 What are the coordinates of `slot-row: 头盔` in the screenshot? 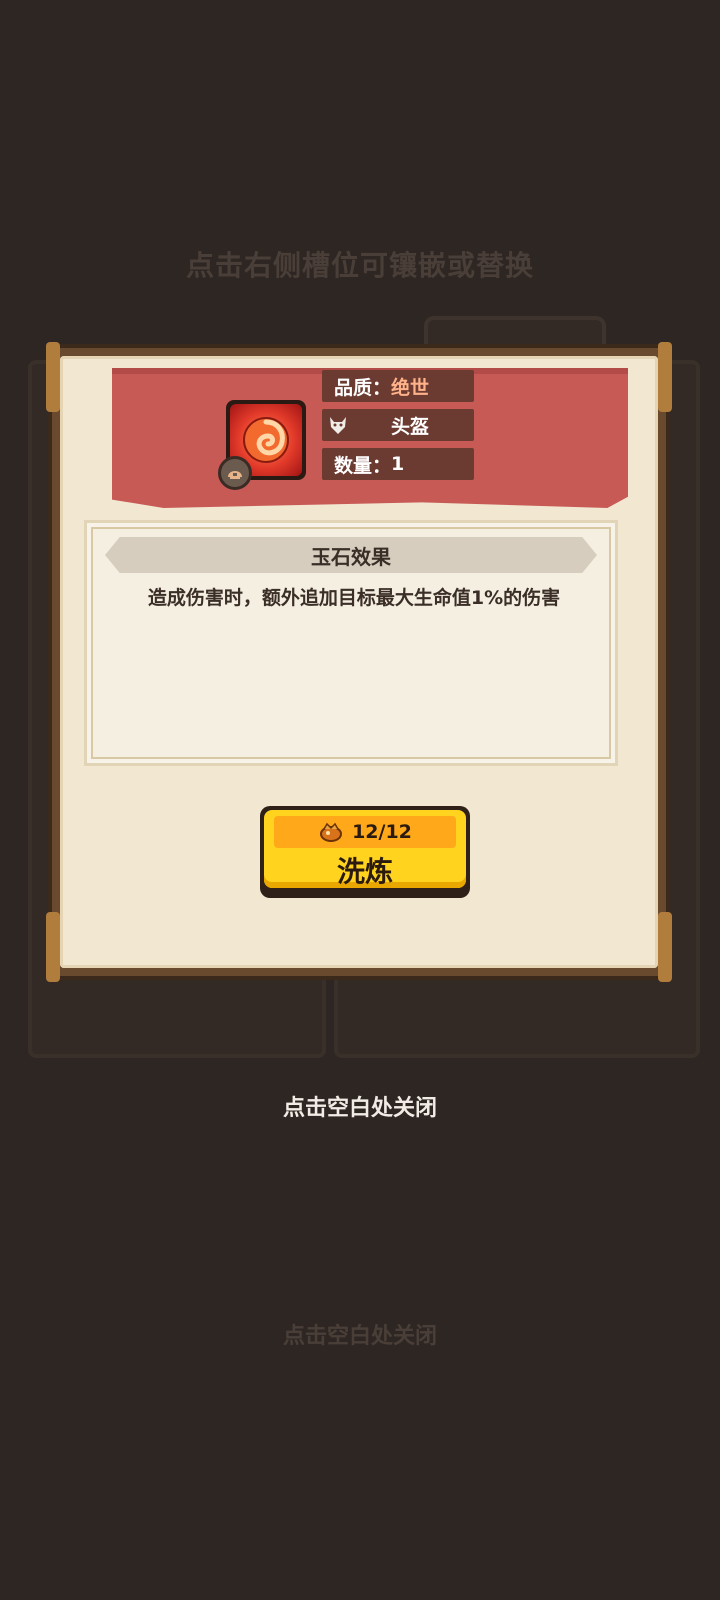 It's located at (398, 425).